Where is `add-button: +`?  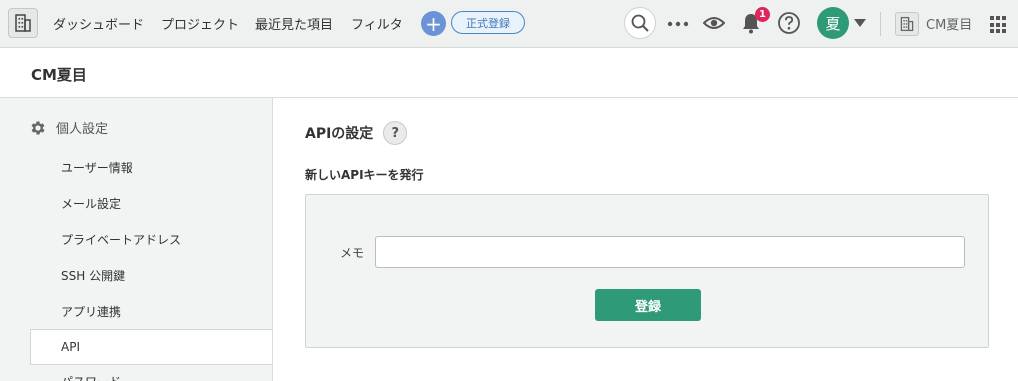 add-button: + is located at coordinates (433, 23).